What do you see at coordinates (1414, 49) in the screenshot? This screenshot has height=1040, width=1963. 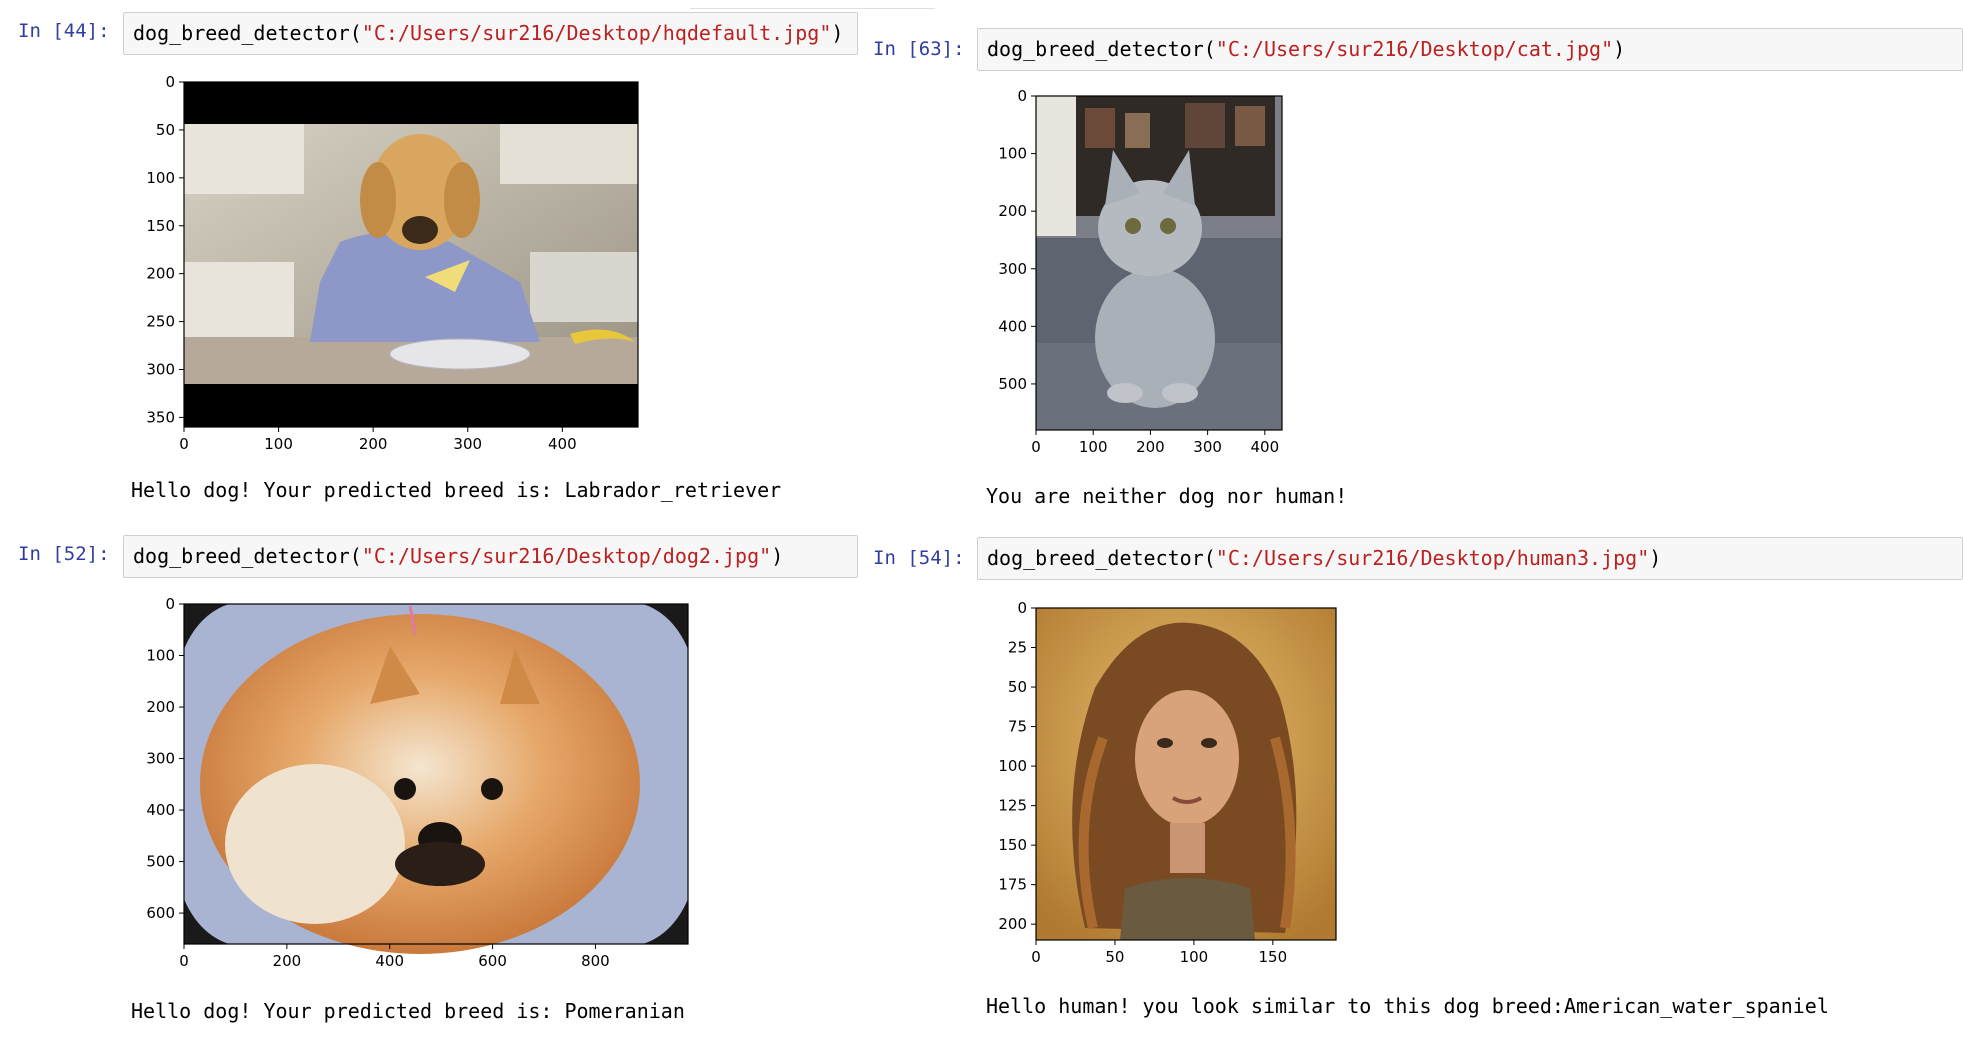 I see `code-string-arg: "C:/Users/sur216/Desktop/cat.jpg"` at bounding box center [1414, 49].